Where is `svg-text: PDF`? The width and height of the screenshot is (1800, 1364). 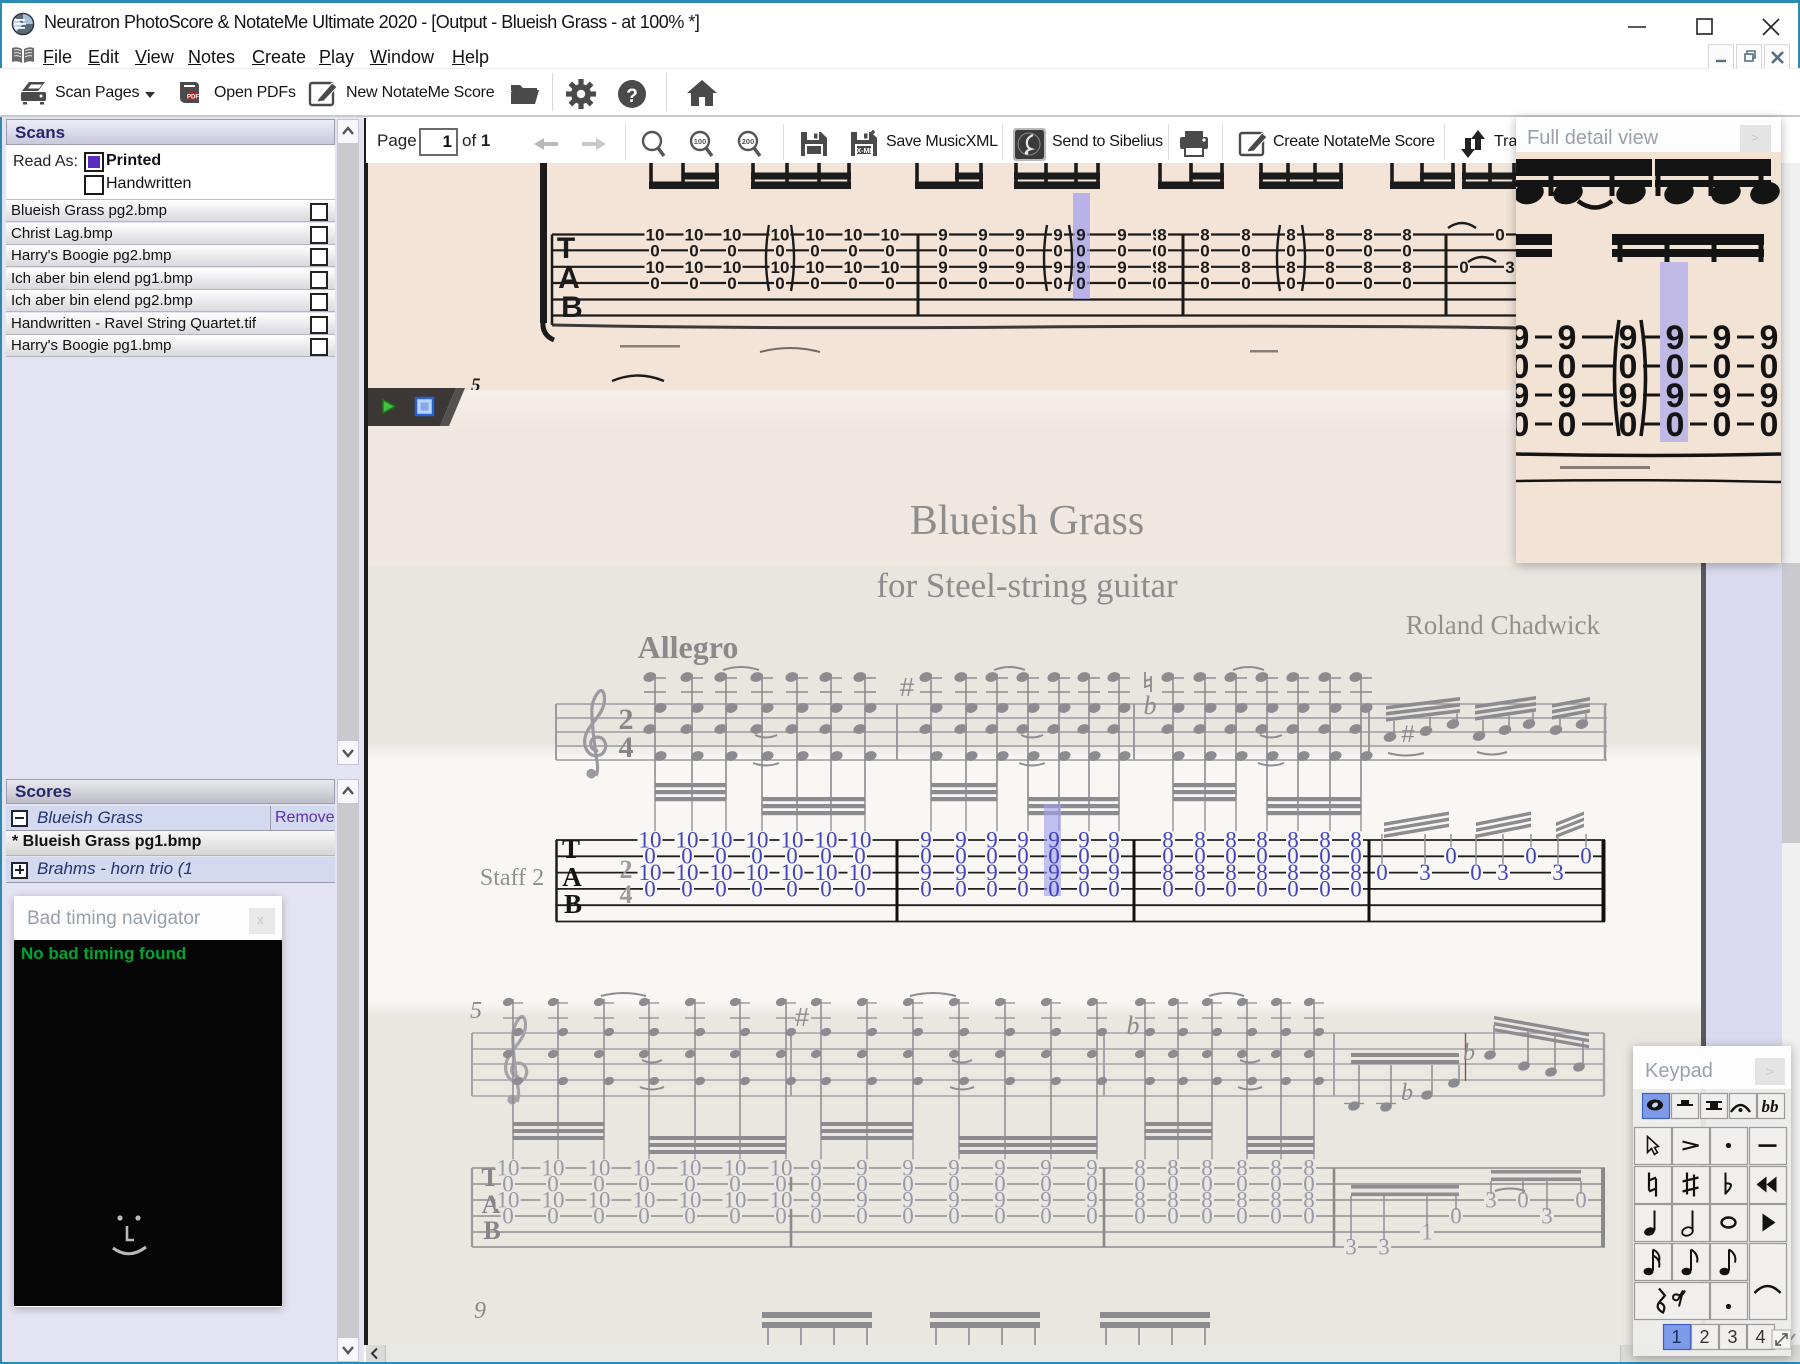
svg-text: PDF is located at coordinates (193, 98).